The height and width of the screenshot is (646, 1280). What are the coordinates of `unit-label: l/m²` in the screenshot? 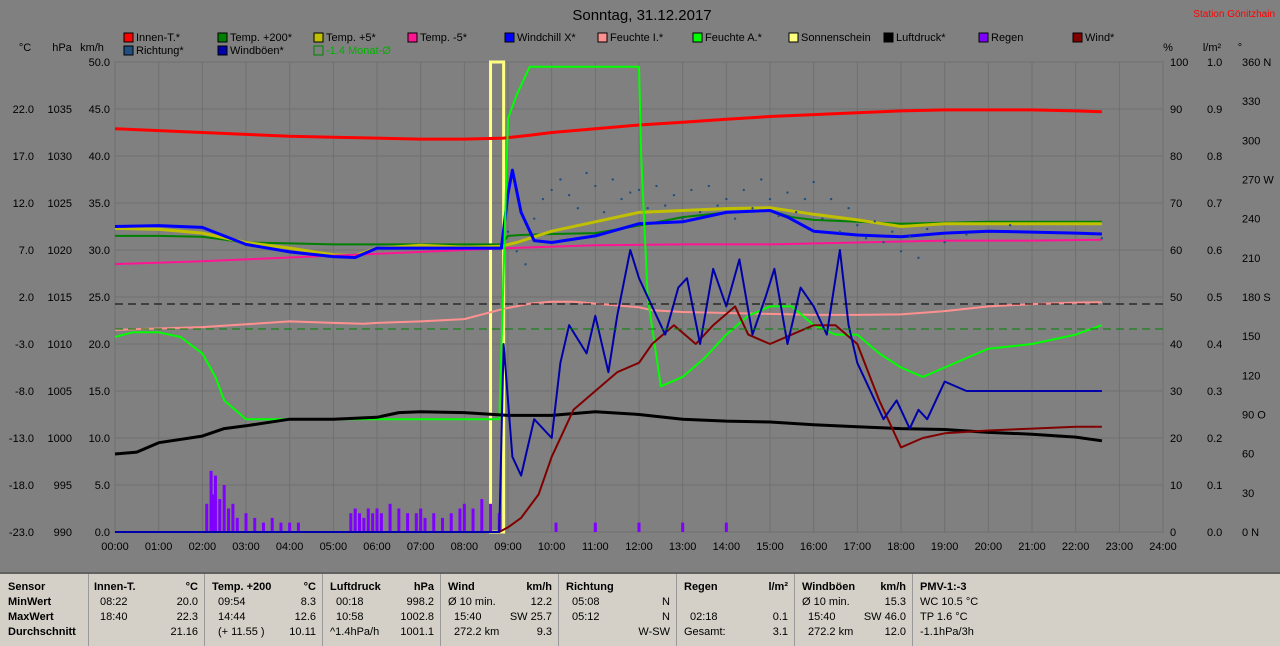 It's located at (1212, 48).